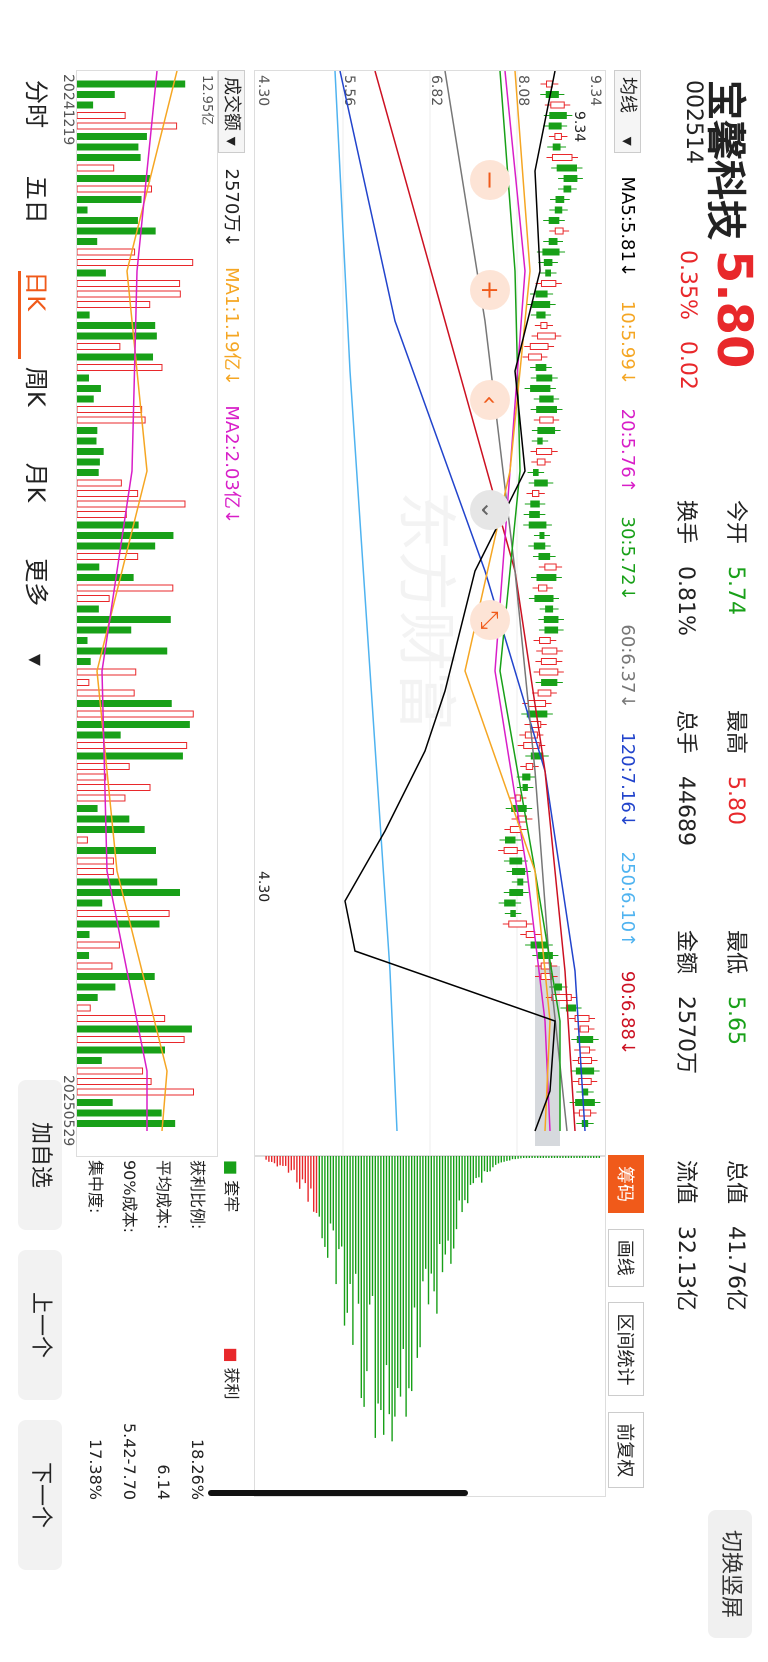 This screenshot has height=1662, width=768. I want to click on tab-draw: 画线, so click(626, 1257).